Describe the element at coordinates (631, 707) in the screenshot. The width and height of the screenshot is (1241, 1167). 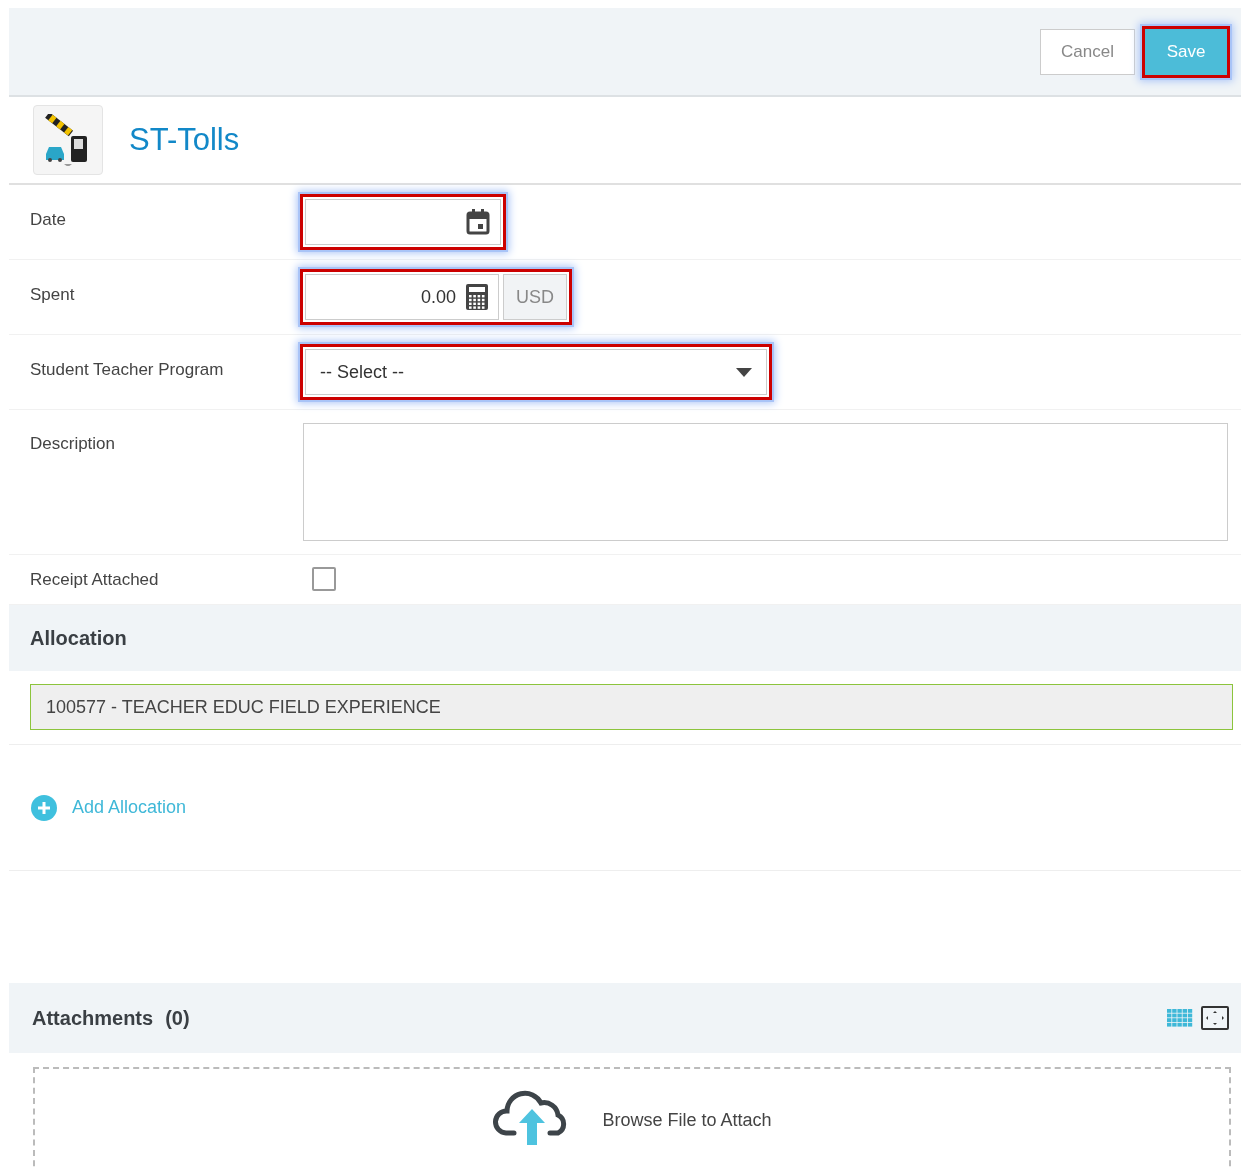
I see `allocation-item: 100577 - TEACHER EDUC FIELD EXPERIENCE` at that location.